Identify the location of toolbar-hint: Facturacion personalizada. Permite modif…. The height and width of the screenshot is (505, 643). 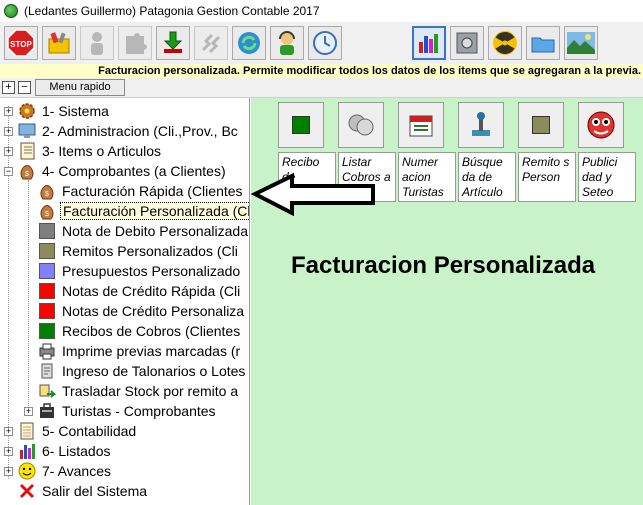
(321, 71).